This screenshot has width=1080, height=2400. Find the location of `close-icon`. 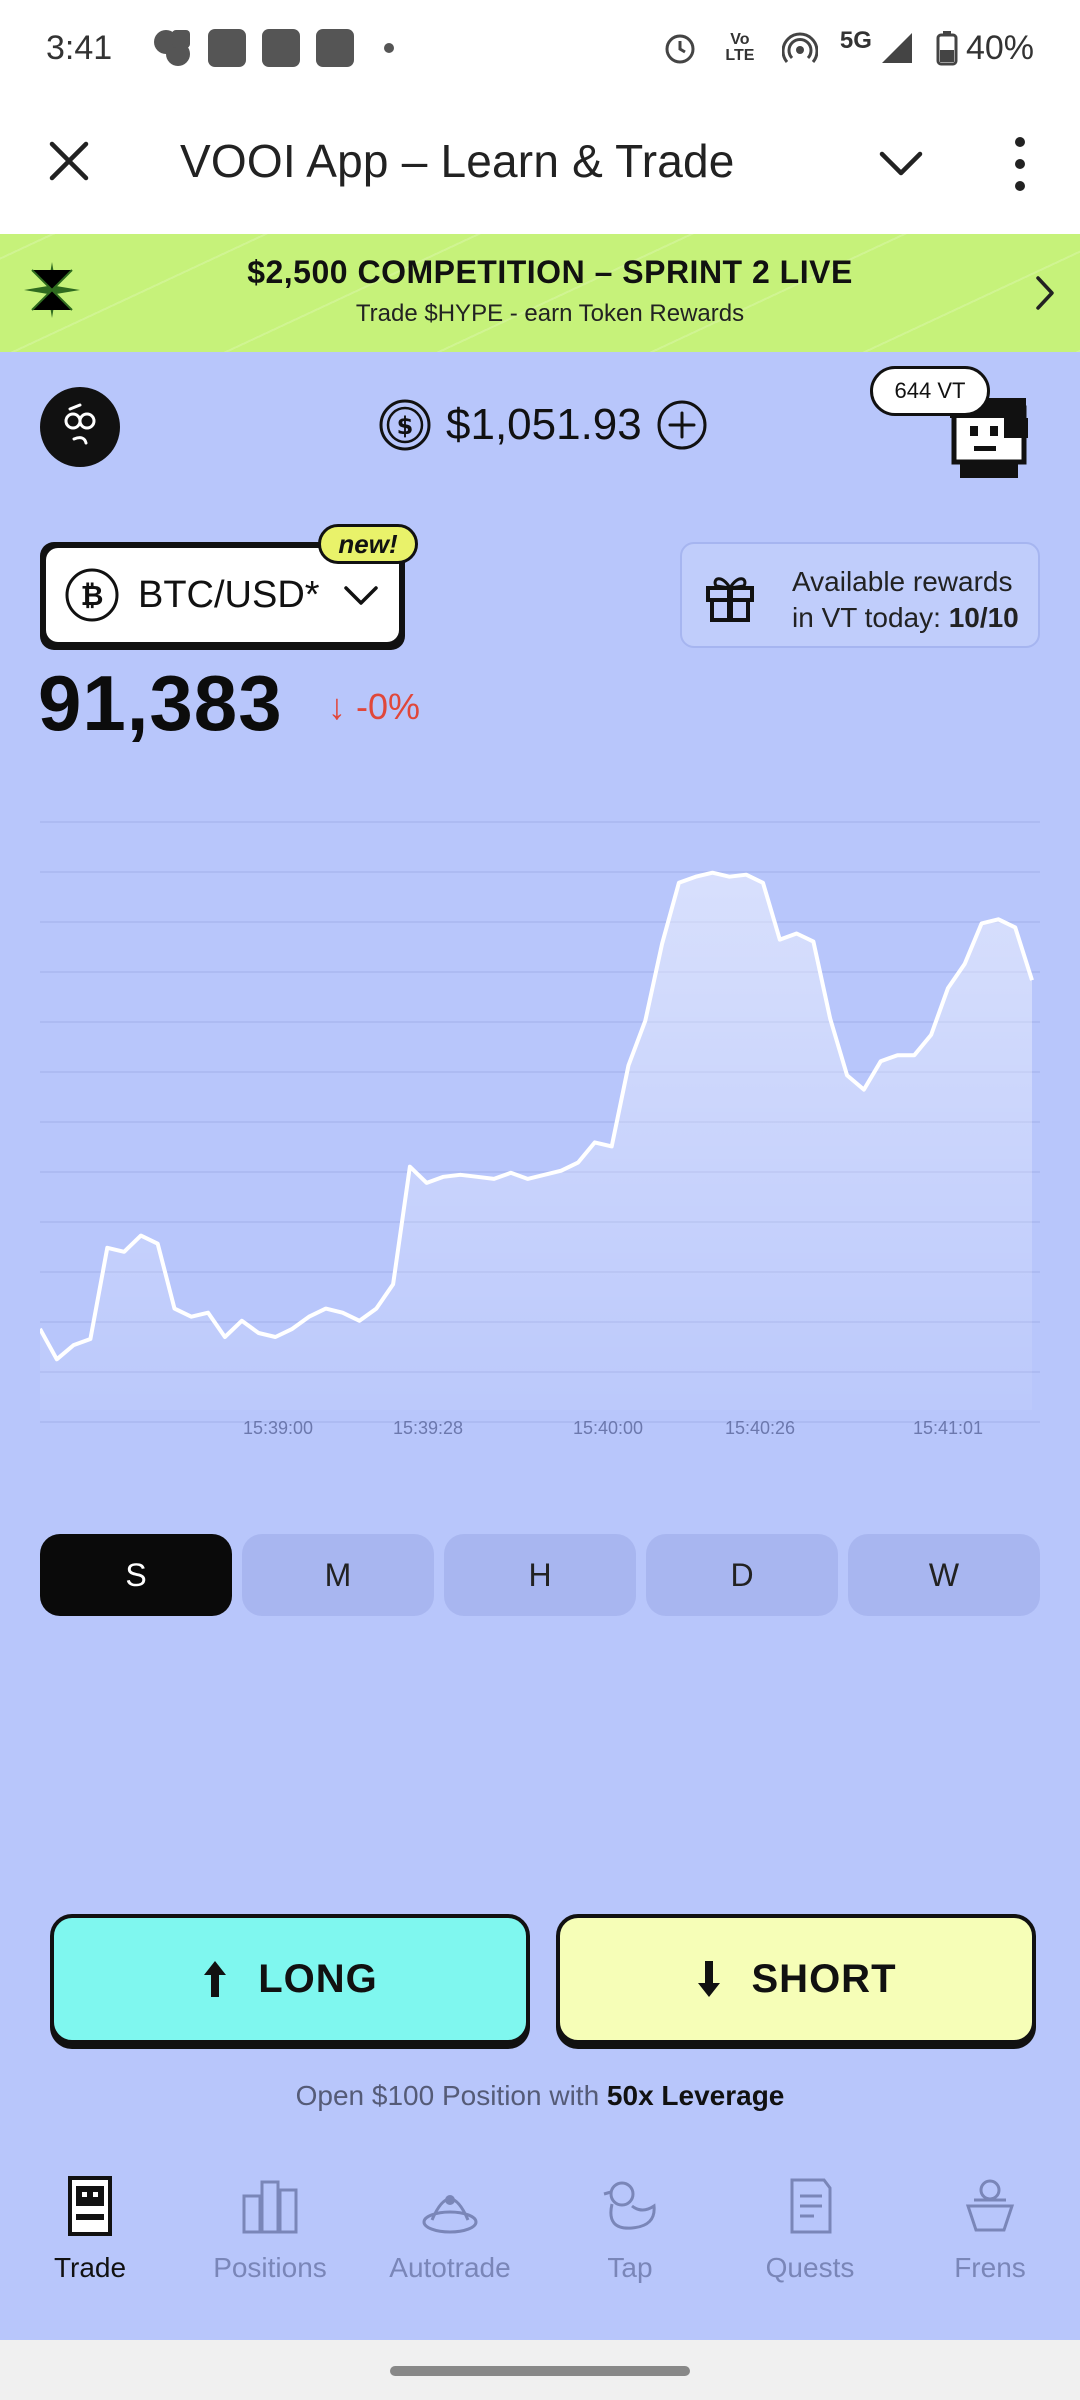

close-icon is located at coordinates (69, 161).